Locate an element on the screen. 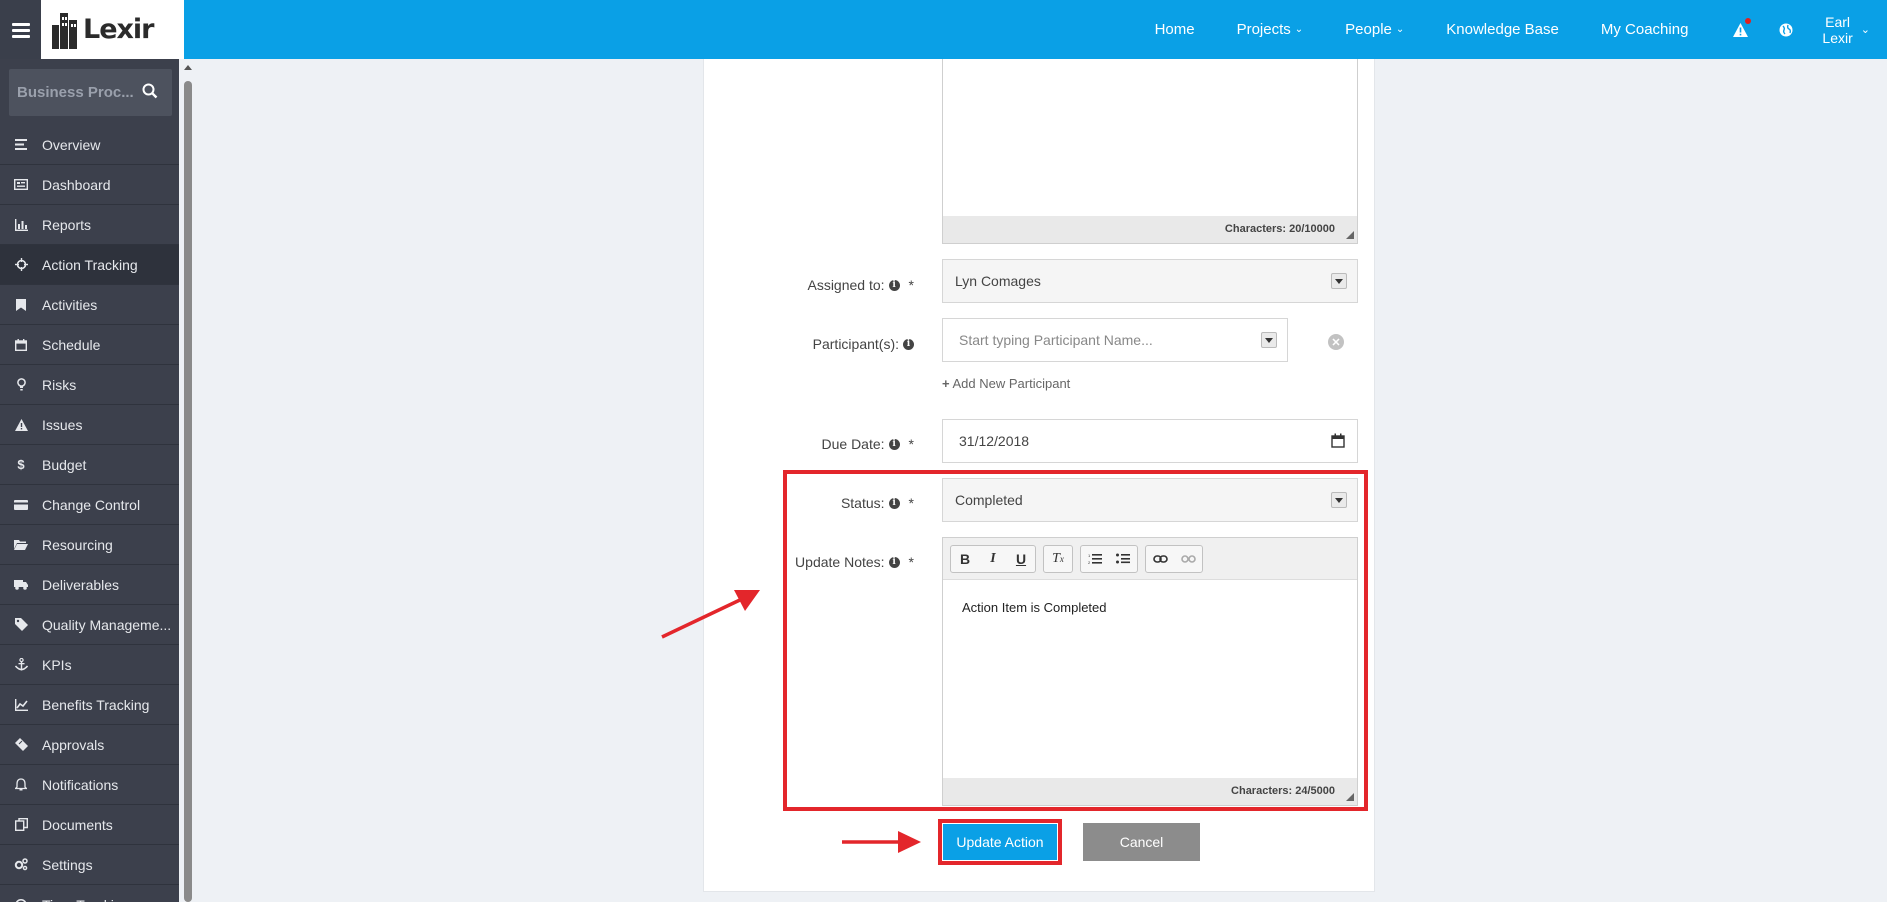  sidebar-item-label: Change Control is located at coordinates (91, 504).